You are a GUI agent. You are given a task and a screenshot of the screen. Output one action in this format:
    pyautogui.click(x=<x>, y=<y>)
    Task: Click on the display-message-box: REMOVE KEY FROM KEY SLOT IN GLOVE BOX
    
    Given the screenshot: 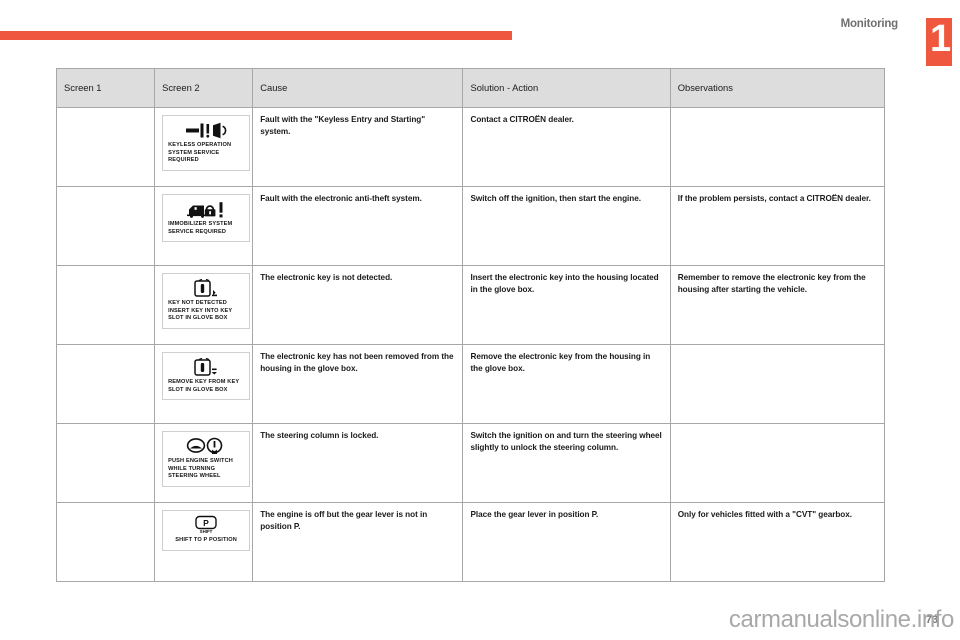 What is the action you would take?
    pyautogui.click(x=206, y=376)
    